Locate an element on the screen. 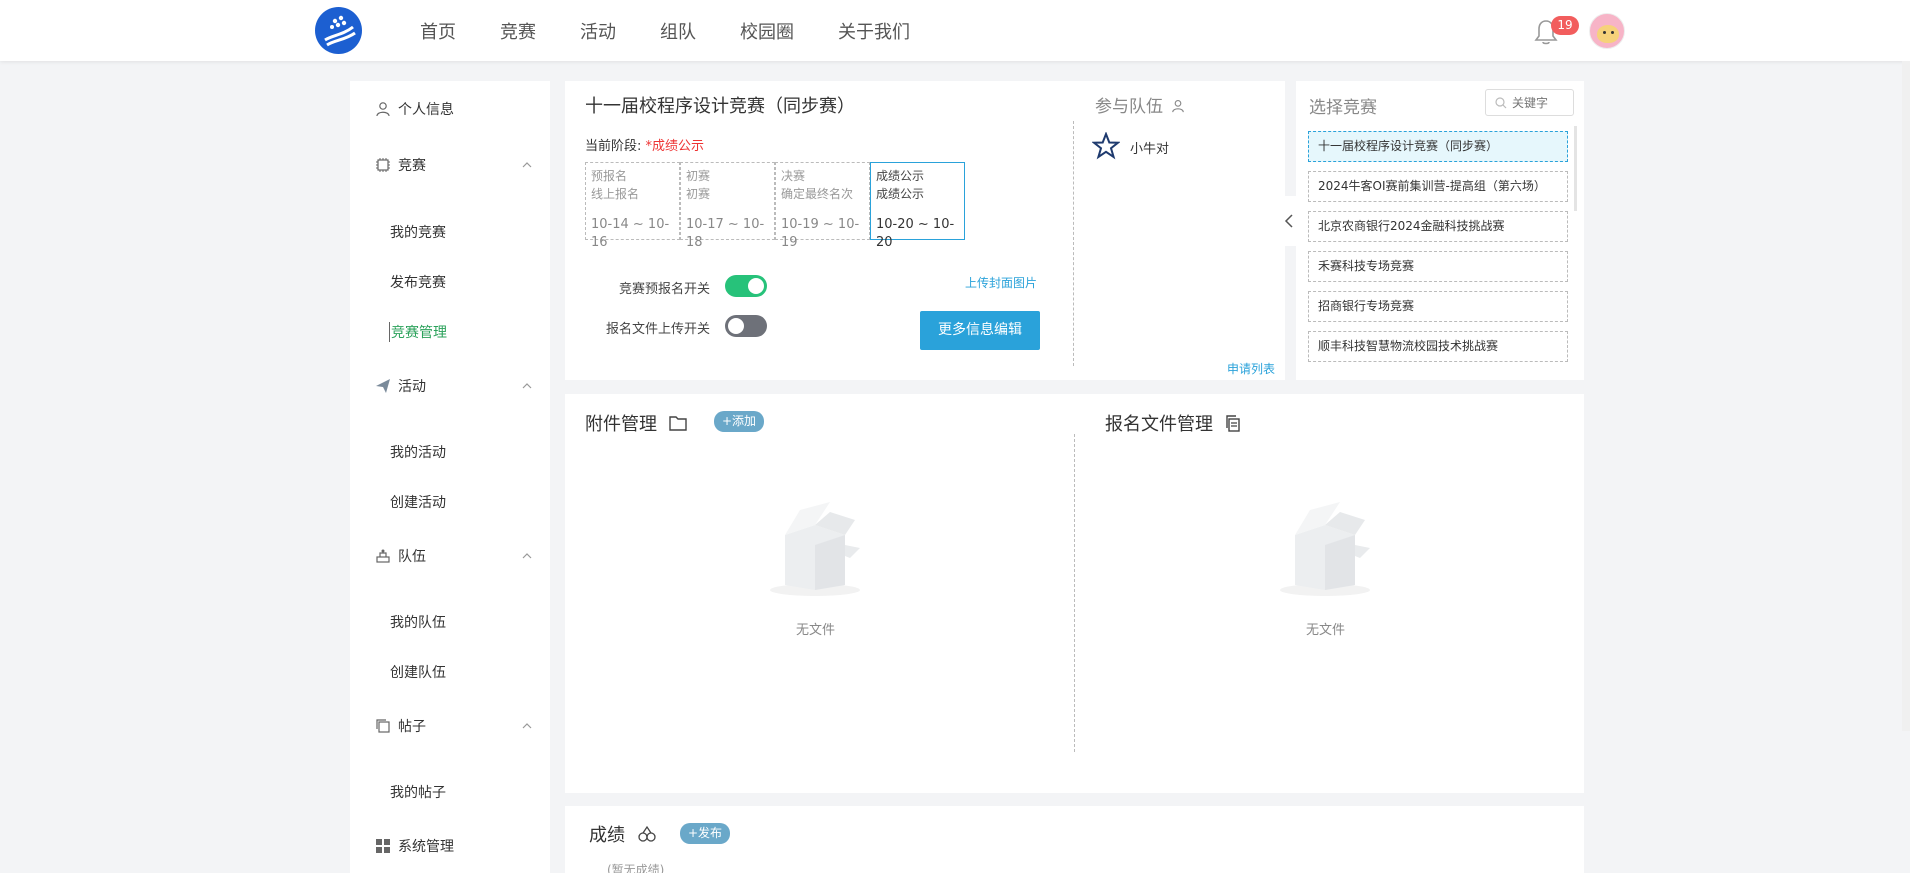 The width and height of the screenshot is (1910, 873). search-input is located at coordinates (1541, 103).